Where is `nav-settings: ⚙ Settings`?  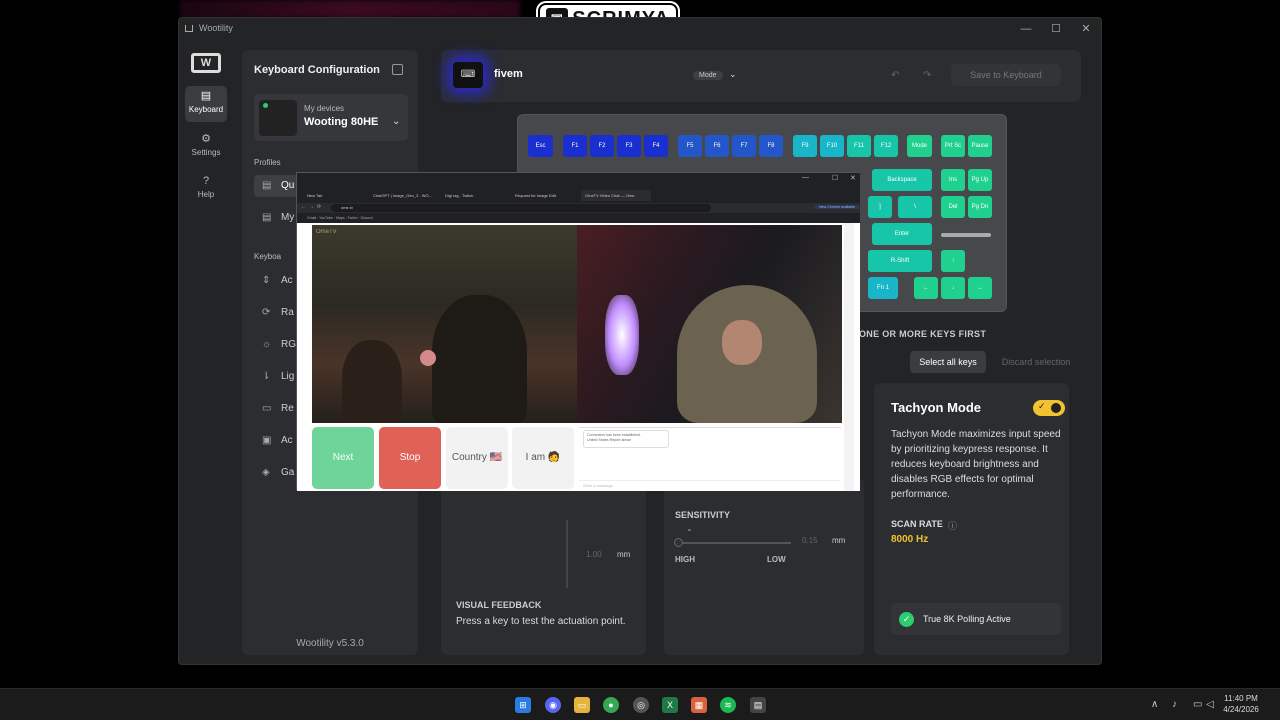
nav-settings: ⚙ Settings is located at coordinates (206, 147).